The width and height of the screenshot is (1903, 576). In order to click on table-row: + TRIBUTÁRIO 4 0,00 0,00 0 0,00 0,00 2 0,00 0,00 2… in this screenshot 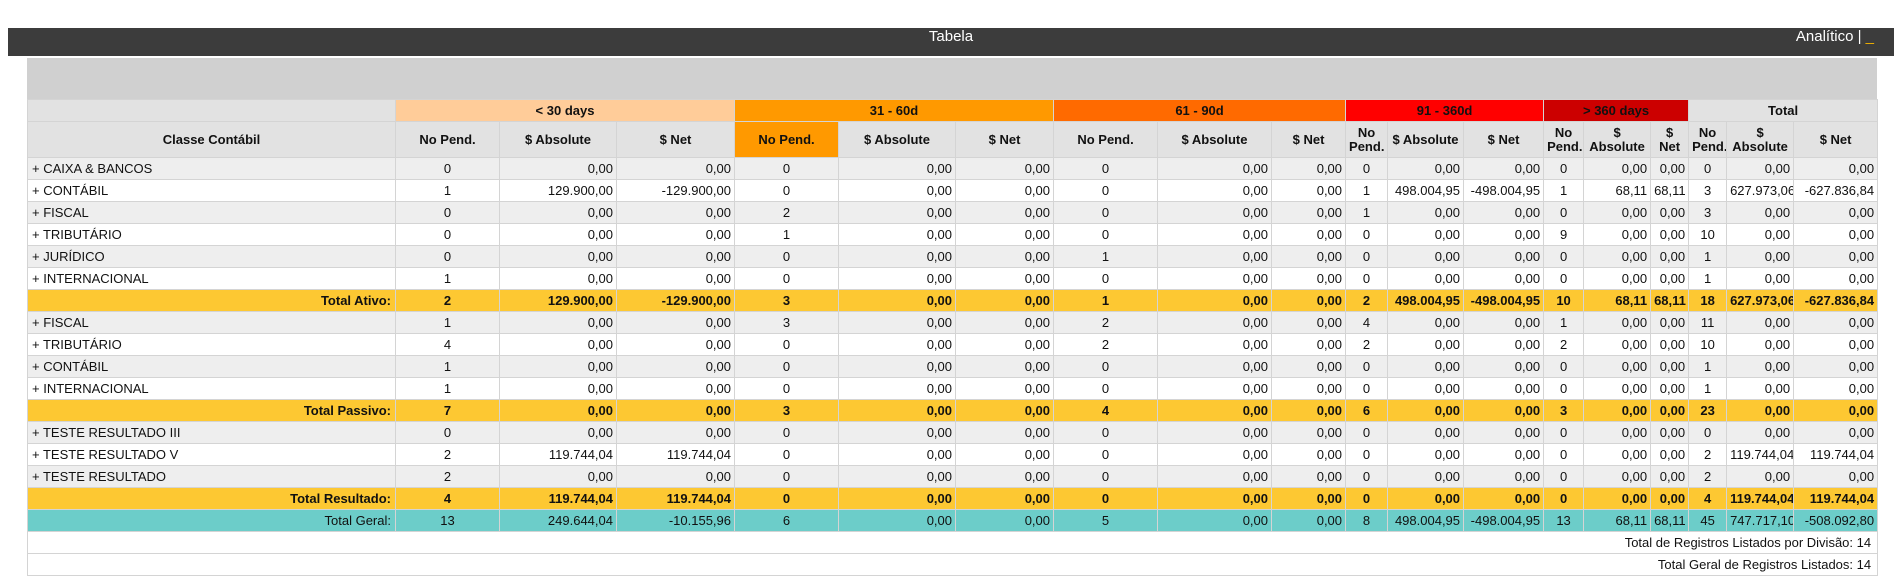, I will do `click(953, 344)`.